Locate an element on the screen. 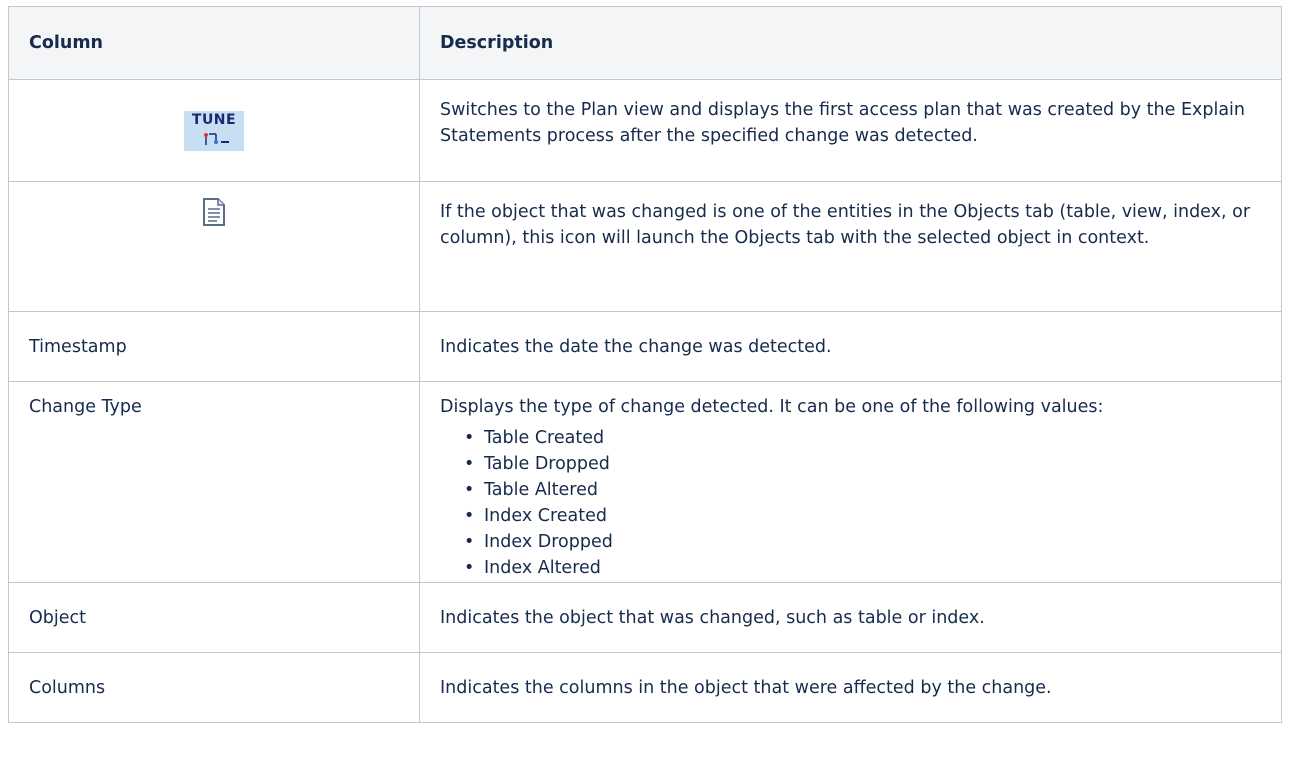  column-cell: Object is located at coordinates (214, 617).